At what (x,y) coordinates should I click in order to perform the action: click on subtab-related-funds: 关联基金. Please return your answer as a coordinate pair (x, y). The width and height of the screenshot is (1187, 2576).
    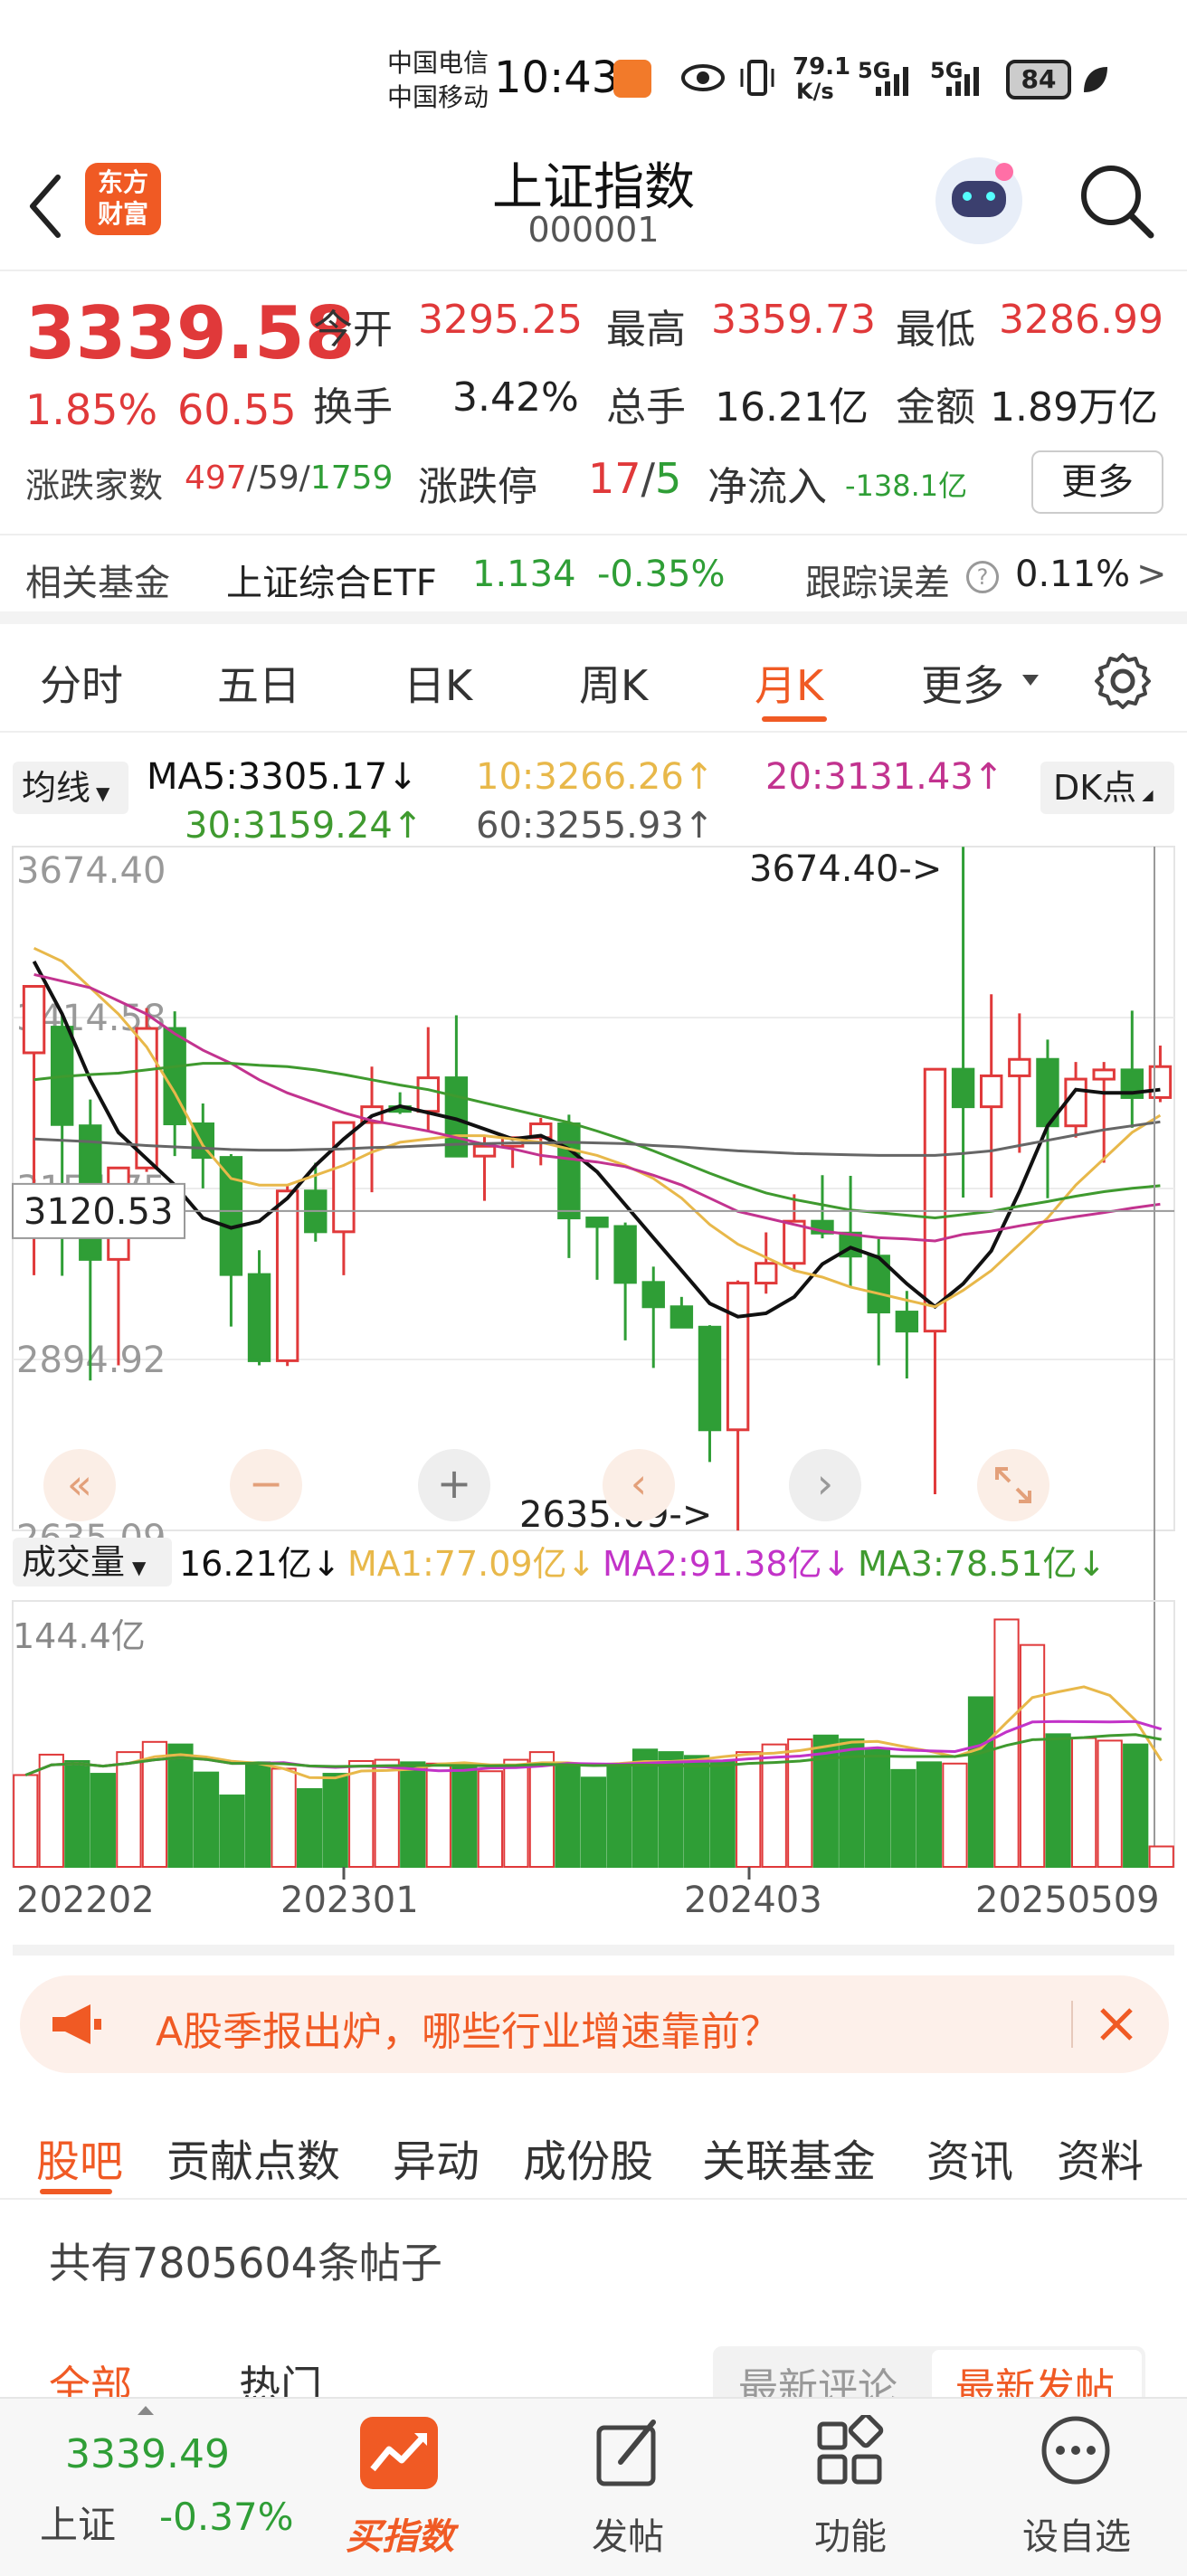
    Looking at the image, I should click on (789, 2157).